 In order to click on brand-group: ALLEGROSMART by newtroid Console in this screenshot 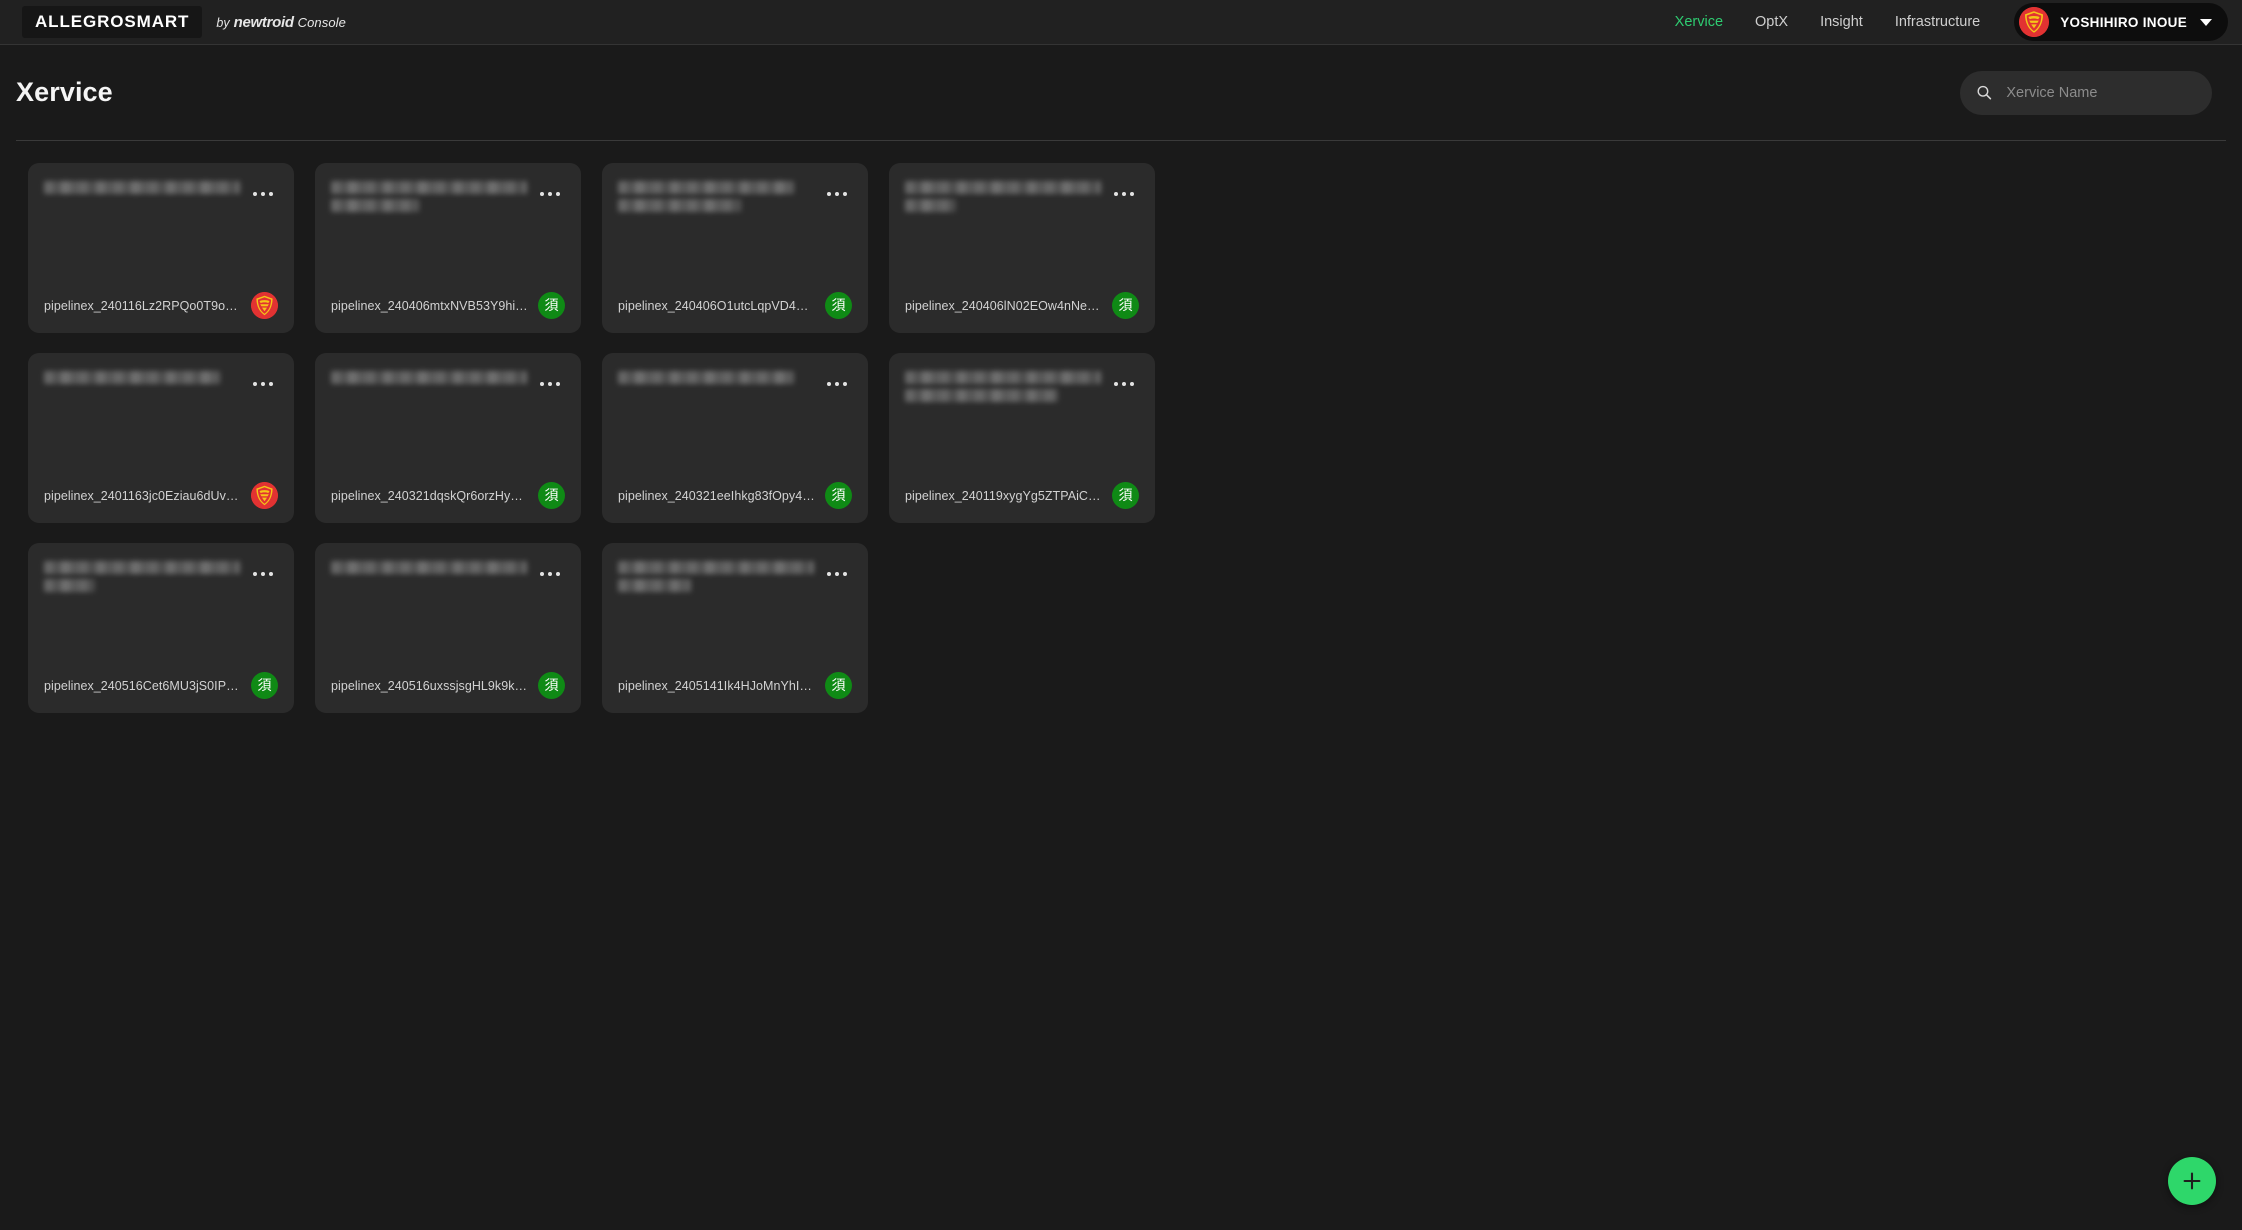, I will do `click(184, 22)`.